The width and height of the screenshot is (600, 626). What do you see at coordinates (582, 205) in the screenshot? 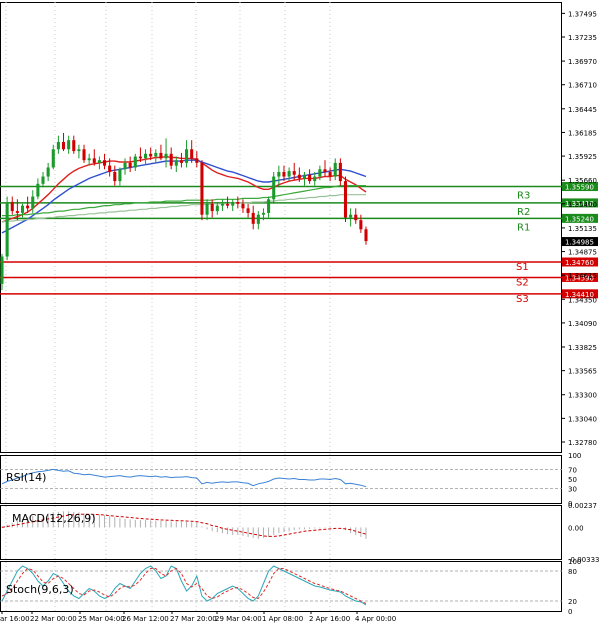
I see `price-tick-label: 1.35400` at bounding box center [582, 205].